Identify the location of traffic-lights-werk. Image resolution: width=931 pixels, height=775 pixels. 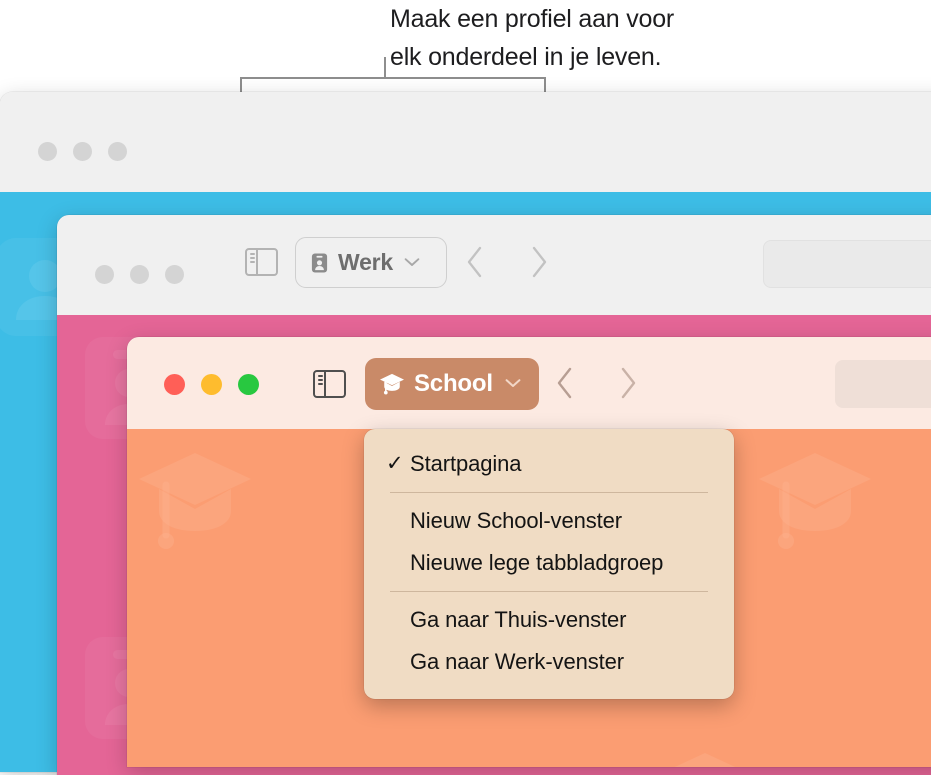
(139, 274).